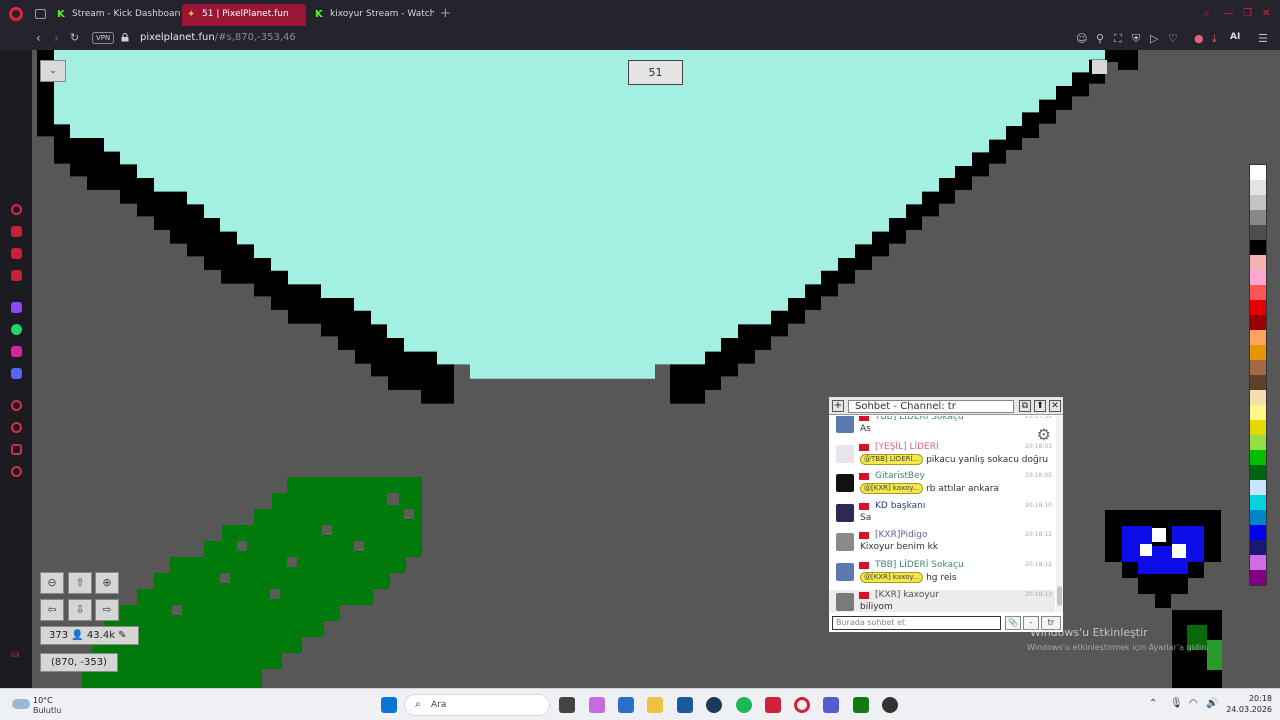  Describe the element at coordinates (16, 253) in the screenshot. I see `messenger-icon` at that location.